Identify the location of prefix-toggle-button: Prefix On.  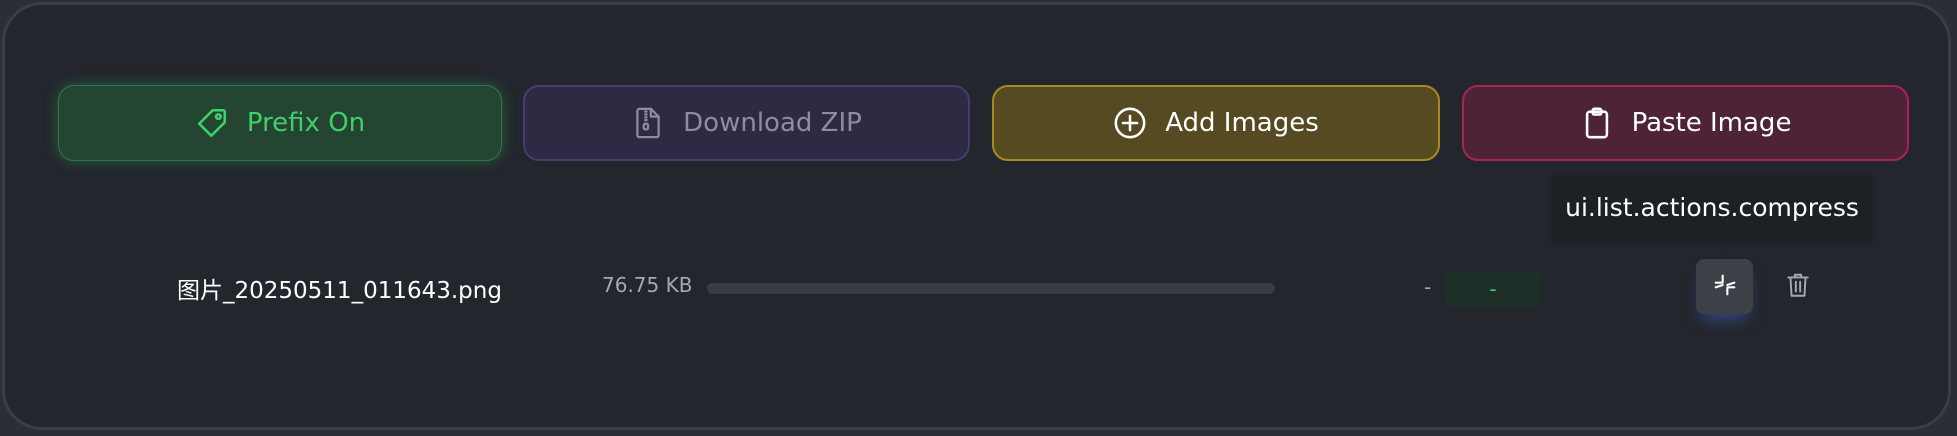
(280, 123).